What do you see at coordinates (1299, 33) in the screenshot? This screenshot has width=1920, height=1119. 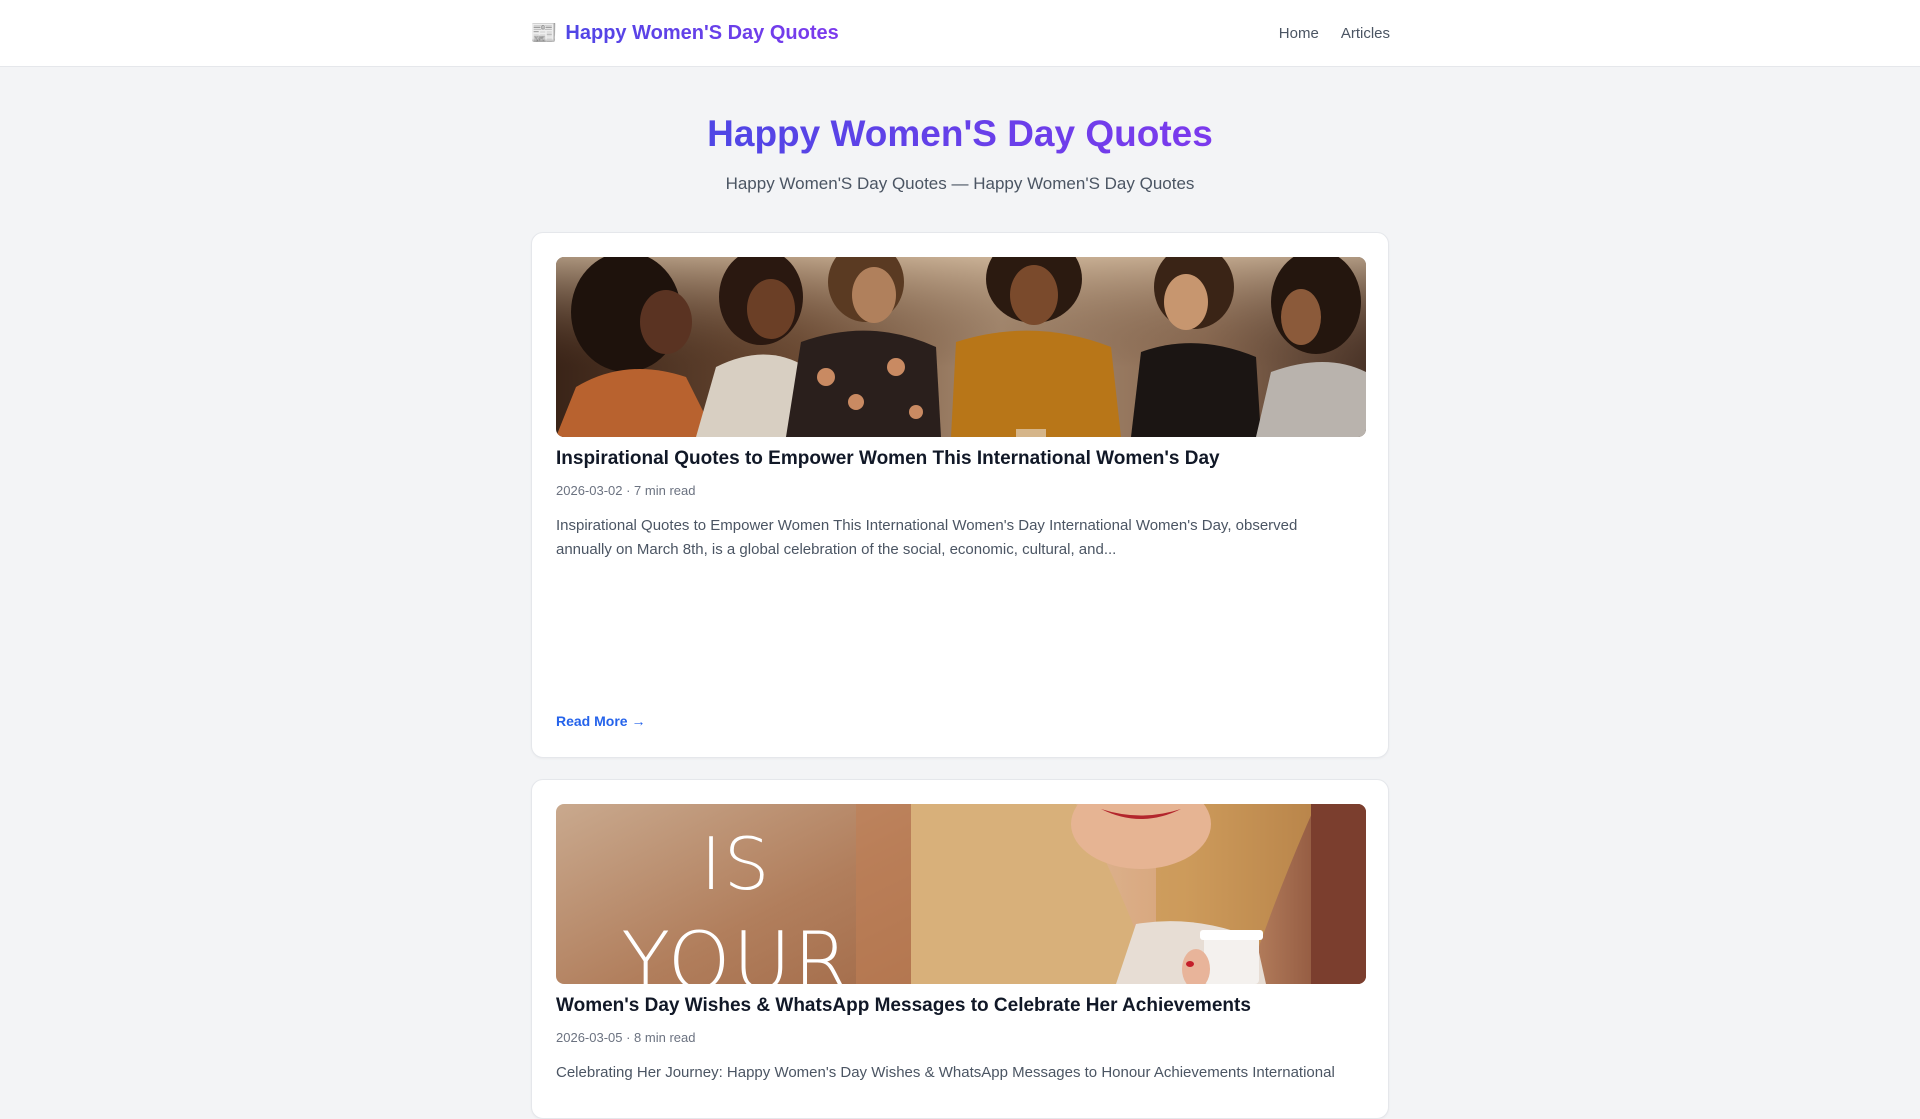 I see `nav-home-link: Home` at bounding box center [1299, 33].